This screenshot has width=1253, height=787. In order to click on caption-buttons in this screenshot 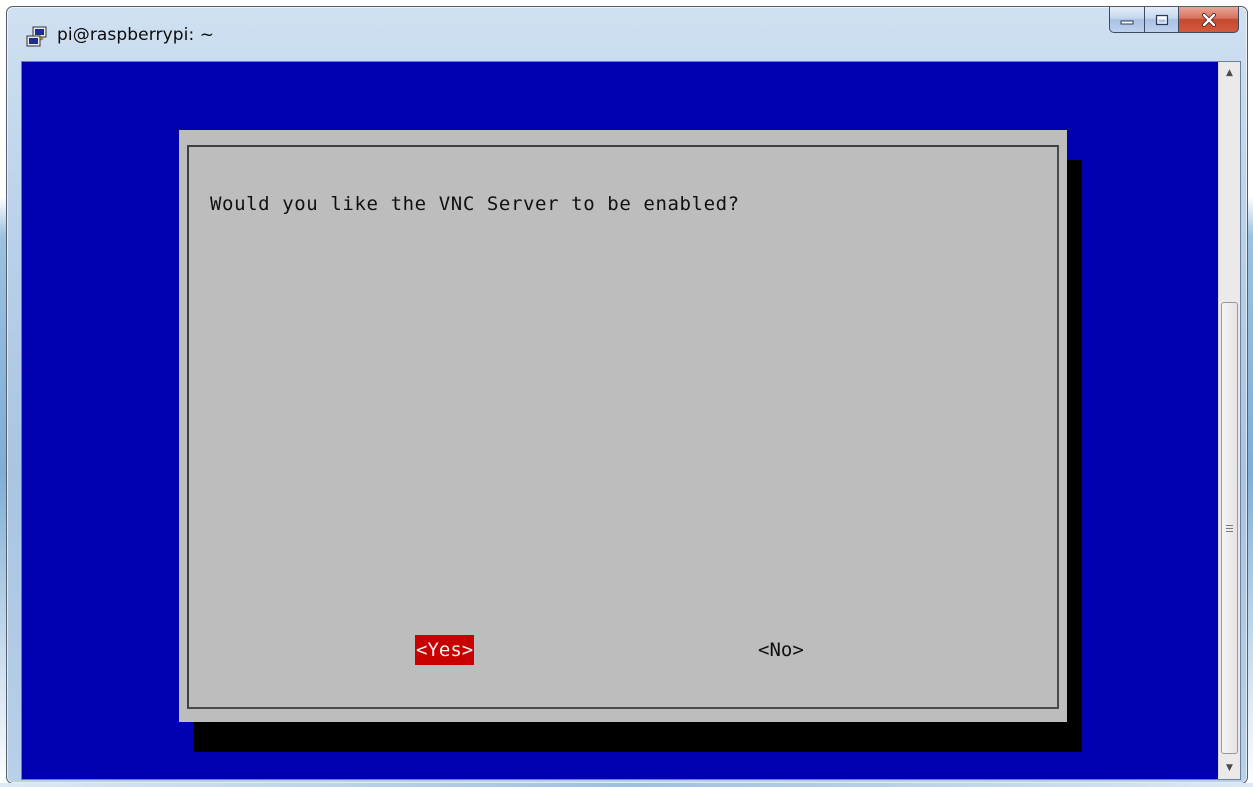, I will do `click(1174, 20)`.